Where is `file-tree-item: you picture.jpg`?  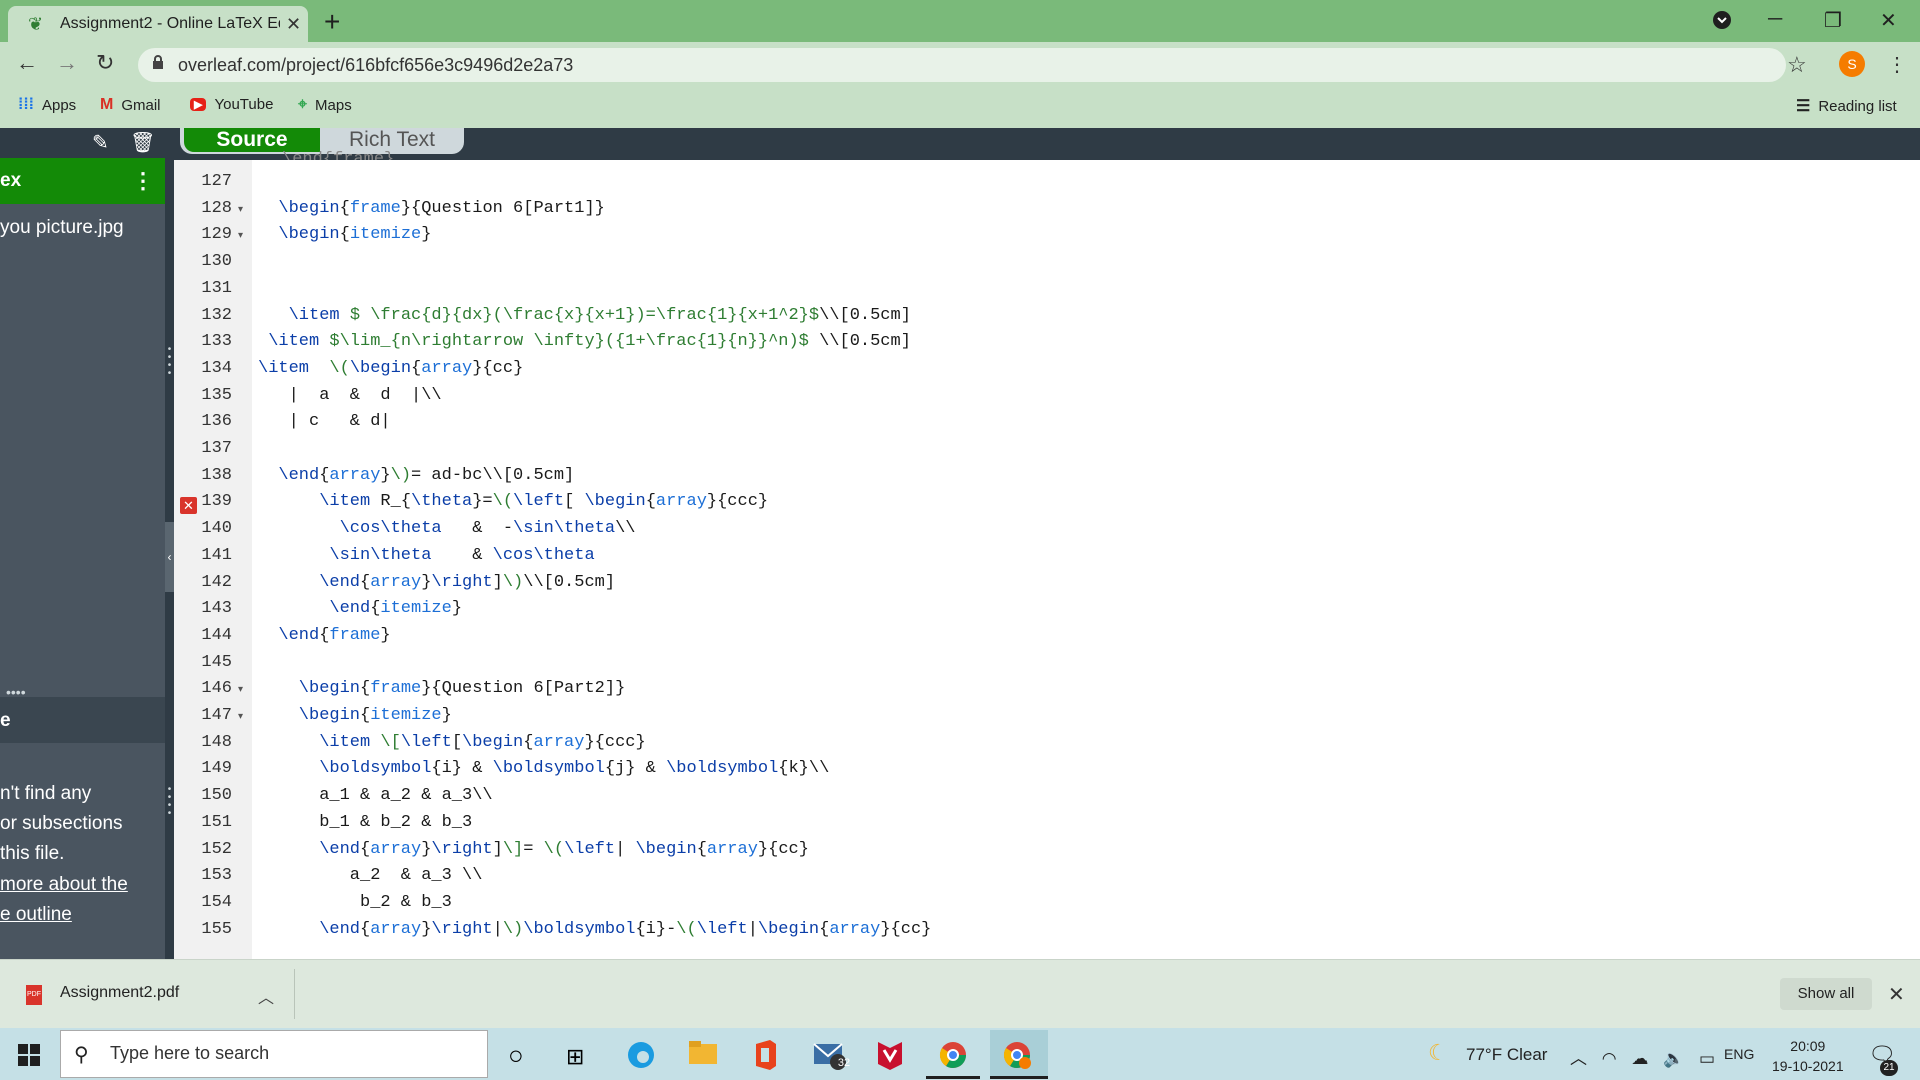
file-tree-item: you picture.jpg is located at coordinates (62, 228).